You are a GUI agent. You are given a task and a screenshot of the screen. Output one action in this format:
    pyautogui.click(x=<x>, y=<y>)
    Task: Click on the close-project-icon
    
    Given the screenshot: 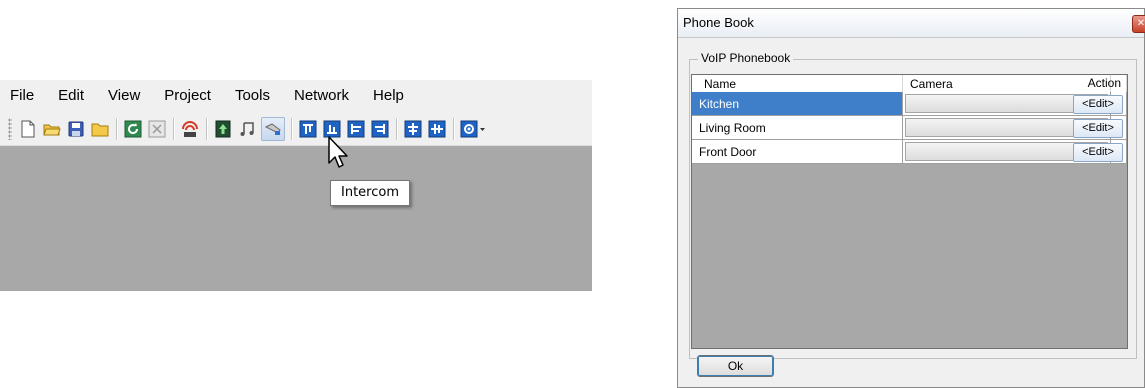 What is the action you would take?
    pyautogui.click(x=157, y=129)
    